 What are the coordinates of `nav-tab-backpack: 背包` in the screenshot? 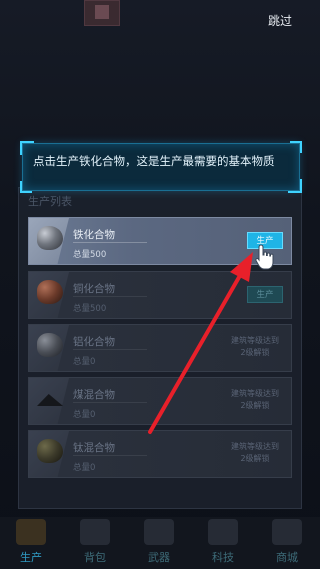 It's located at (95, 542).